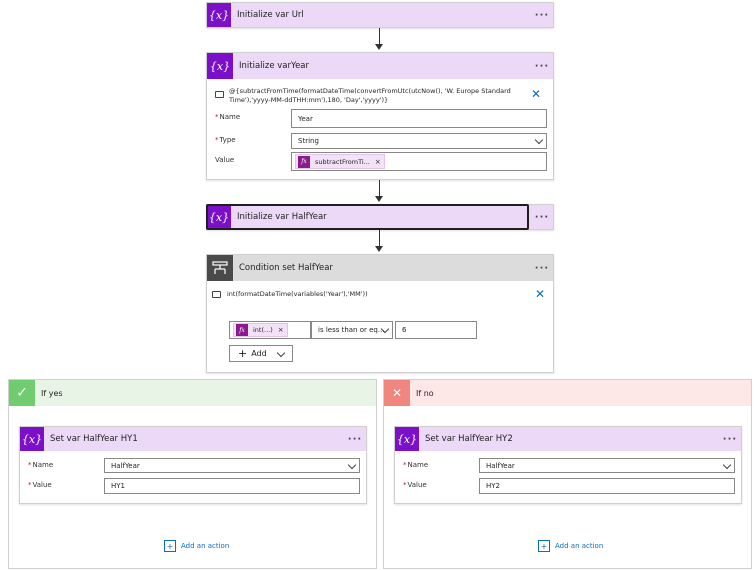  What do you see at coordinates (469, 439) in the screenshot?
I see `step-title: Set var HalfYear HY2` at bounding box center [469, 439].